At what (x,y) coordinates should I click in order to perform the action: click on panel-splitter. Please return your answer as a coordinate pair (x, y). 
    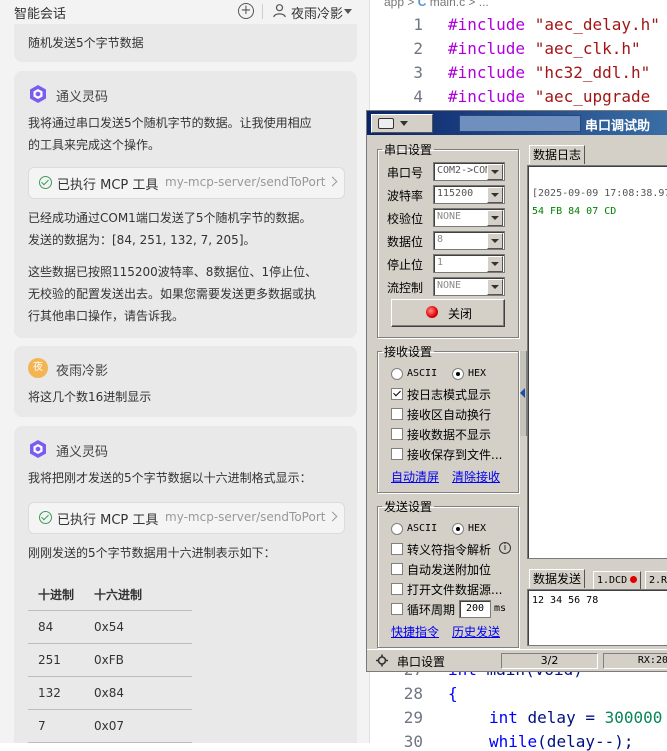
    Looking at the image, I should click on (523, 393).